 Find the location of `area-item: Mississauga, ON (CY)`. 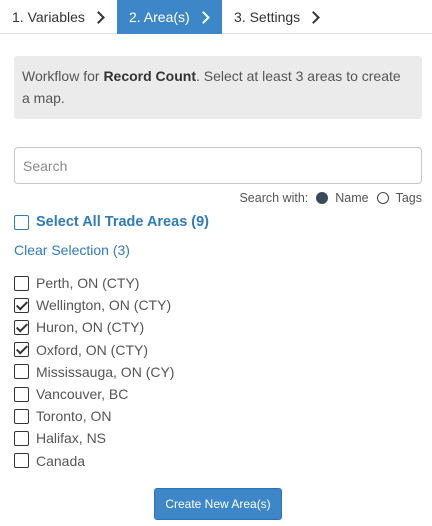

area-item: Mississauga, ON (CY) is located at coordinates (94, 372).